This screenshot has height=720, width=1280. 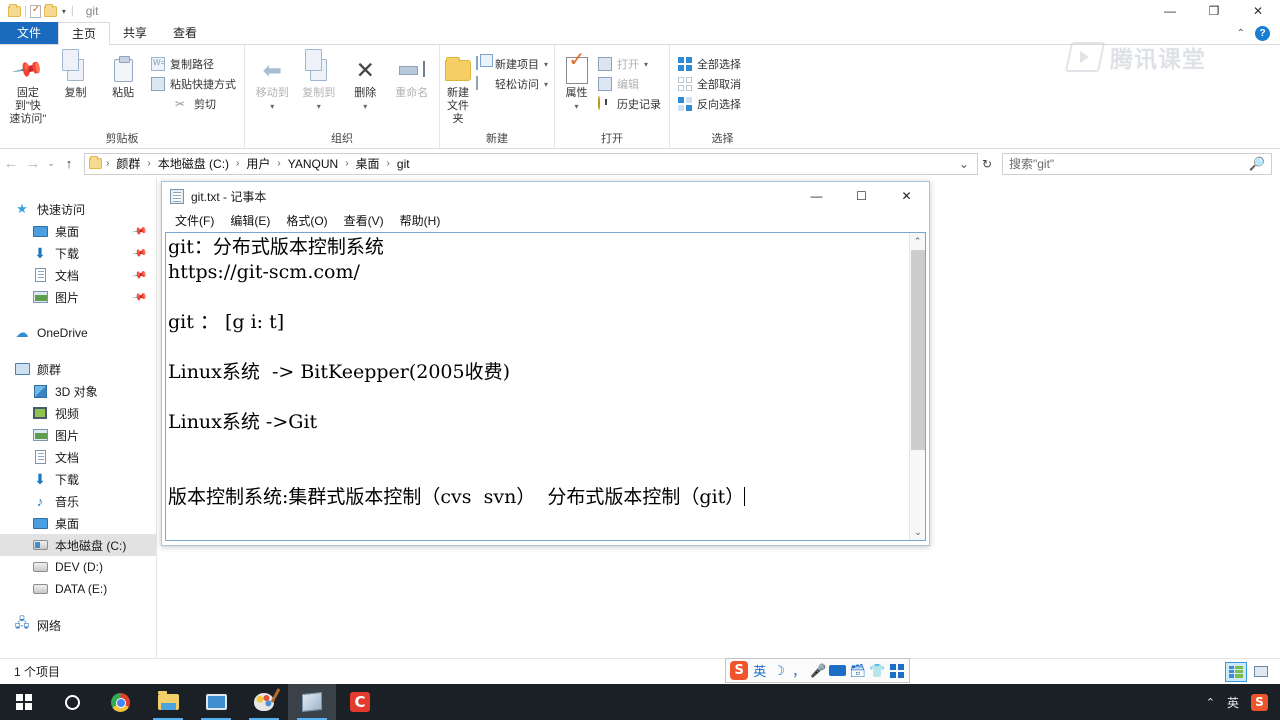 I want to click on chevron-down-icon: ▾, so click(x=64, y=11).